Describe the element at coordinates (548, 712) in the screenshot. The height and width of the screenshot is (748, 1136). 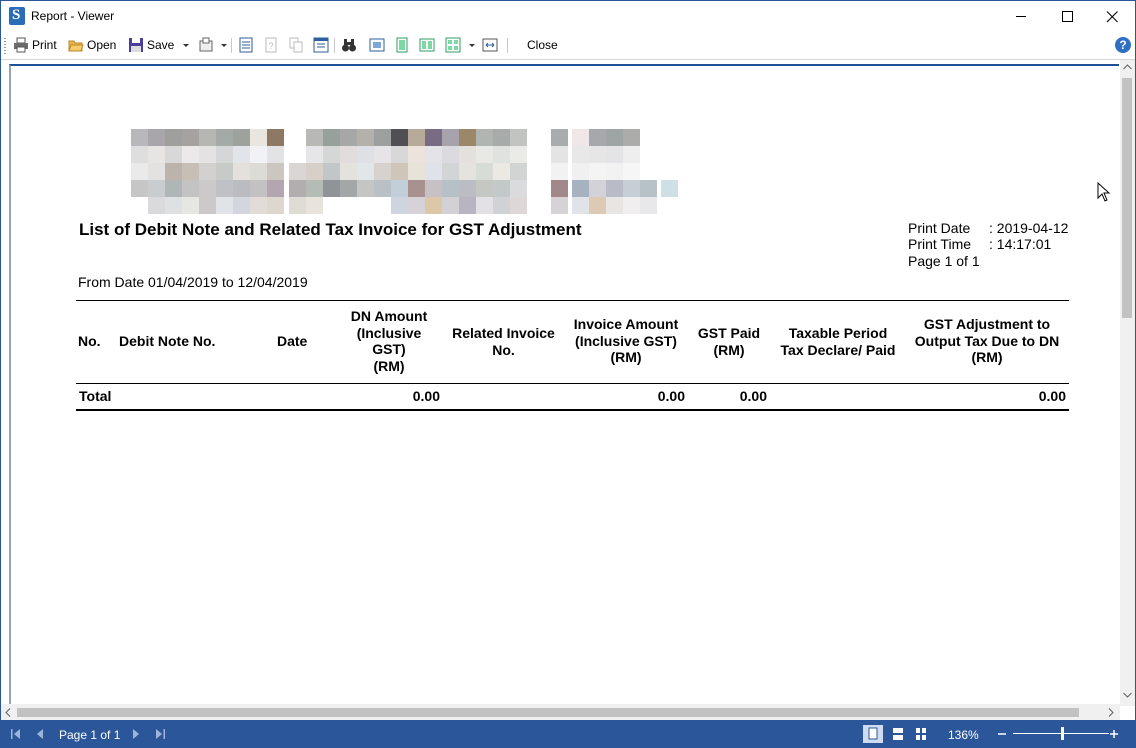
I see `horizontal-scroll-thumb` at that location.